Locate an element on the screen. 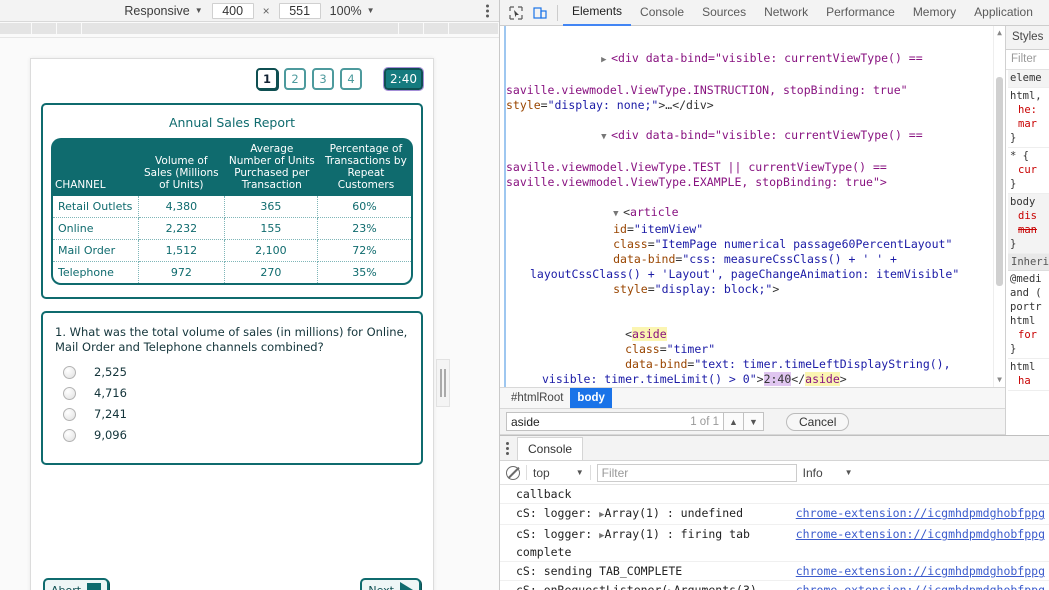 Image resolution: width=1049 pixels, height=590 pixels. style-property-overridden: man is located at coordinates (1029, 230).